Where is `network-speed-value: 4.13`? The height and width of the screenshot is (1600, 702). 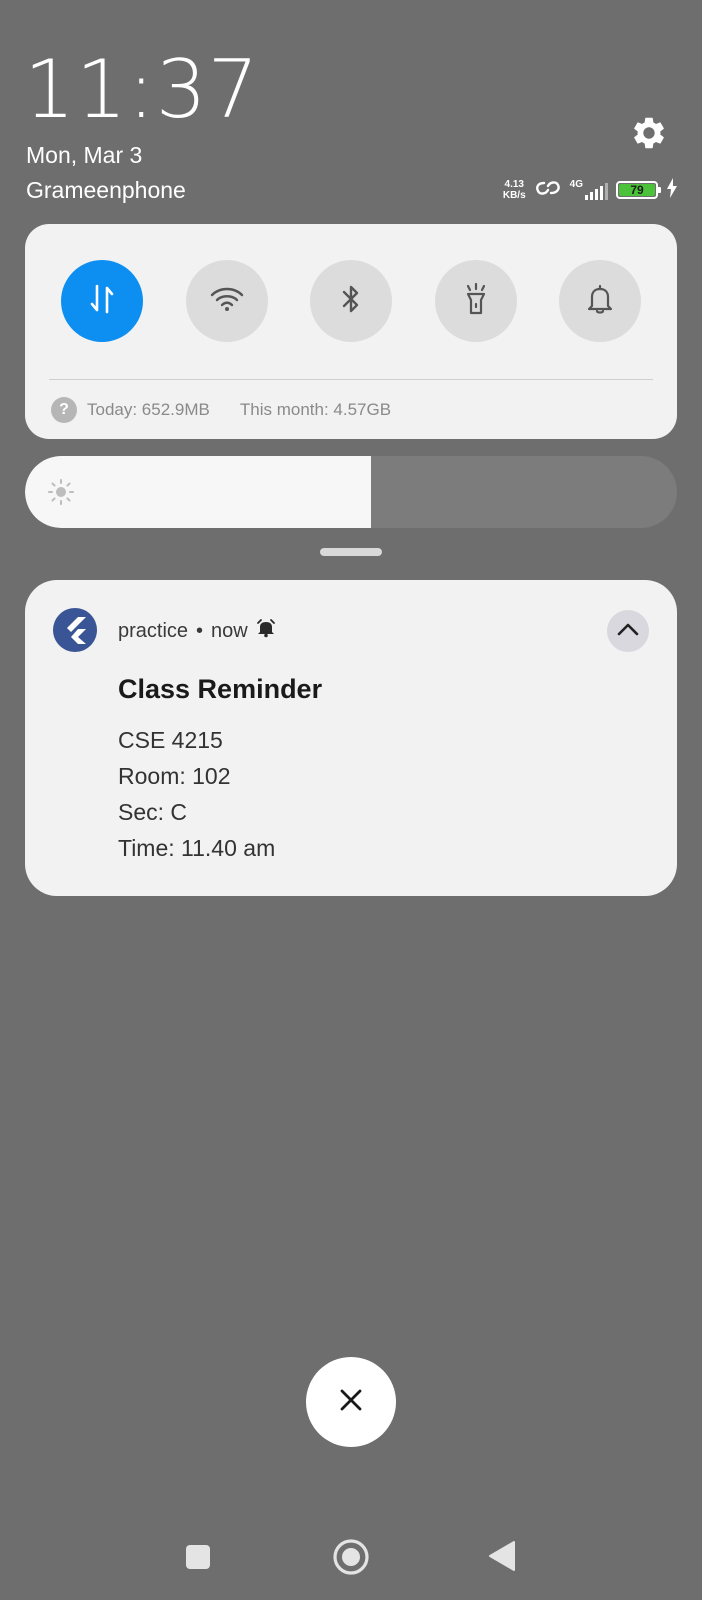 network-speed-value: 4.13 is located at coordinates (514, 184).